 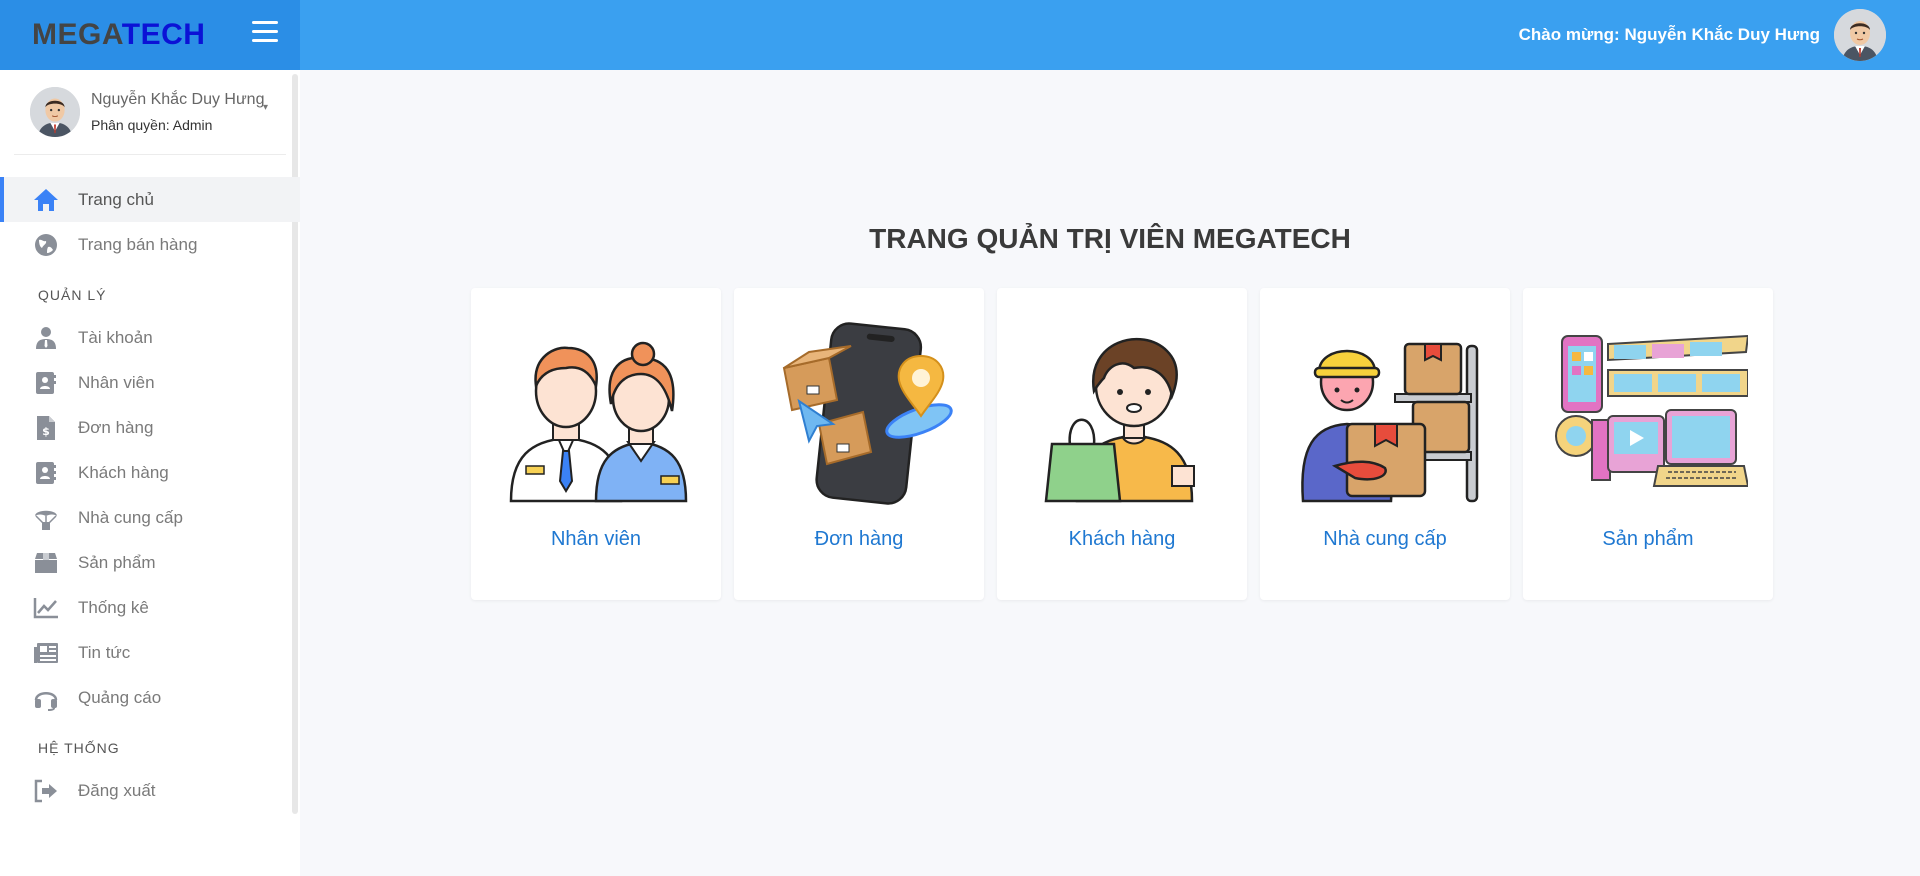 What do you see at coordinates (178, 99) in the screenshot?
I see `profile-name: Nguyễn Khắc Duy Hưng` at bounding box center [178, 99].